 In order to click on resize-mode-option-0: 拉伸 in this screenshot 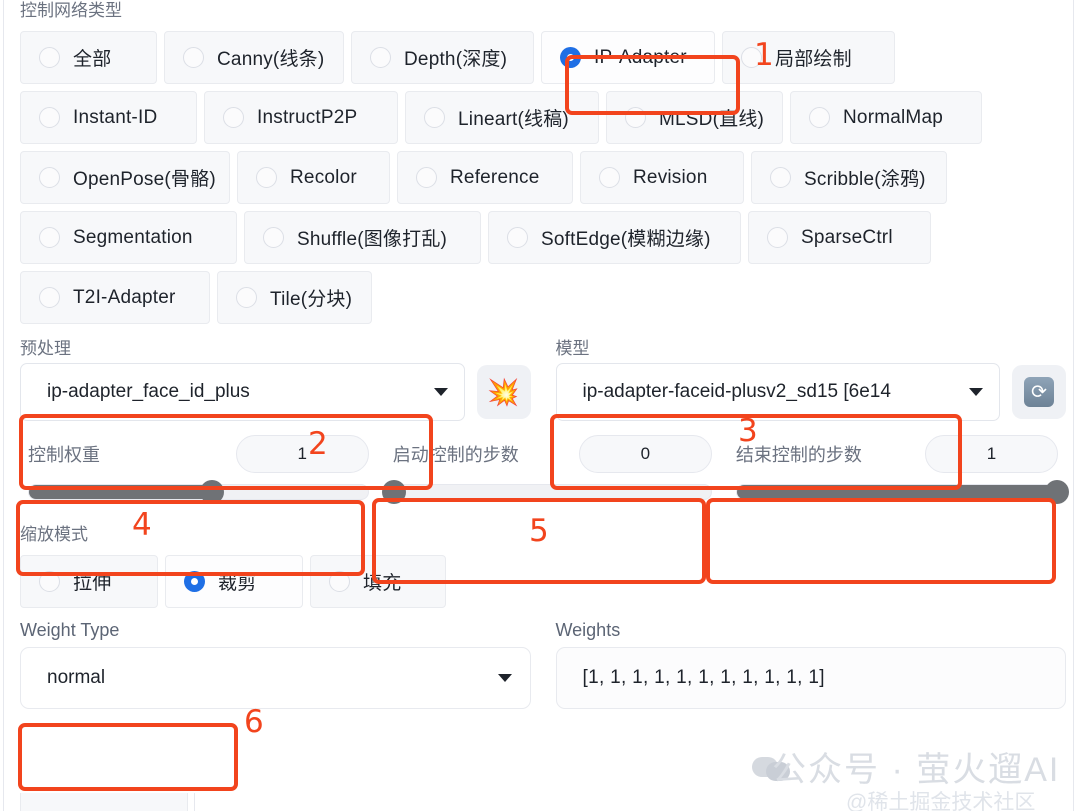, I will do `click(89, 581)`.